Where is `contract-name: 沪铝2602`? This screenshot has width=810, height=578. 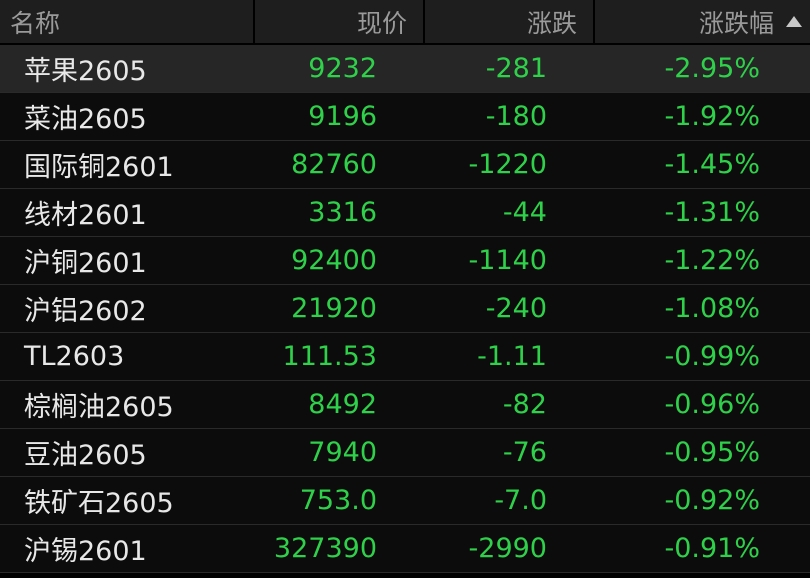 contract-name: 沪铝2602 is located at coordinates (85, 311).